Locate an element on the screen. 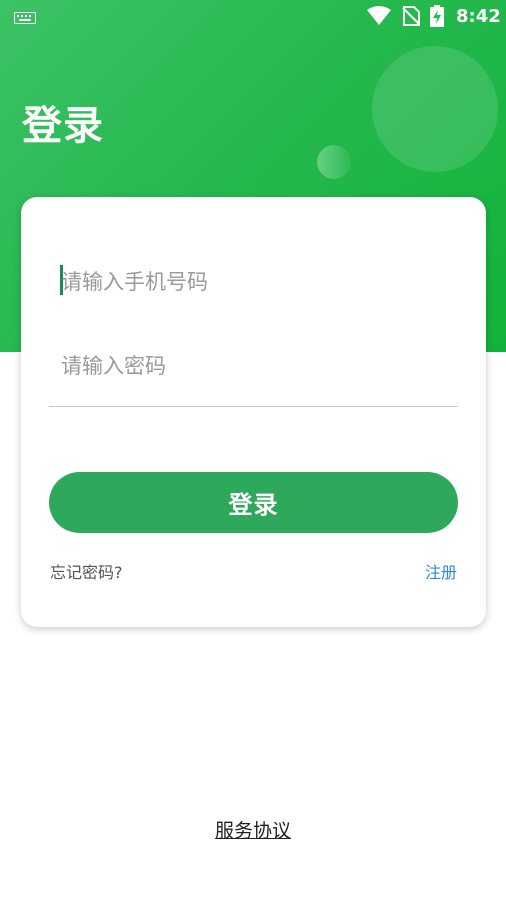 This screenshot has height=900, width=506. register-link: 注册 is located at coordinates (441, 573).